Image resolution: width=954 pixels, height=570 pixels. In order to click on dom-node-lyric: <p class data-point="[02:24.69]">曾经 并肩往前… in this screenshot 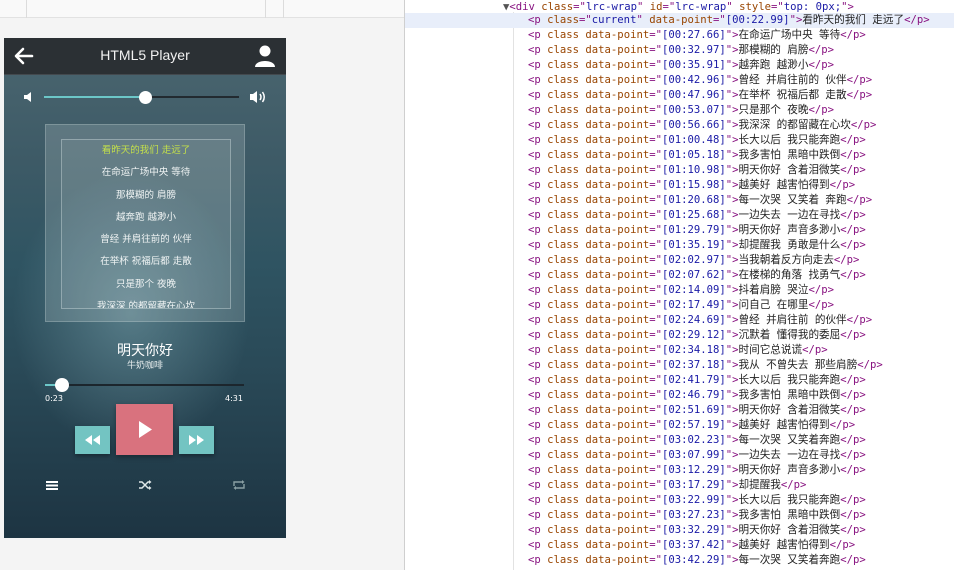, I will do `click(679, 320)`.